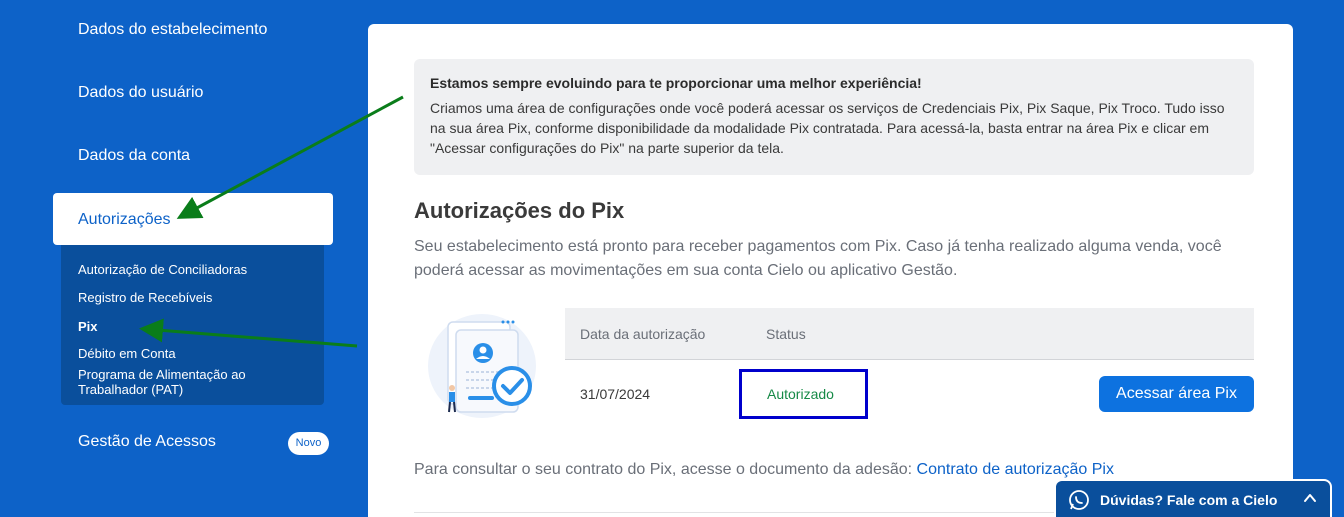 Image resolution: width=1344 pixels, height=517 pixels. Describe the element at coordinates (482, 366) in the screenshot. I see `pix-authorization-illustration` at that location.